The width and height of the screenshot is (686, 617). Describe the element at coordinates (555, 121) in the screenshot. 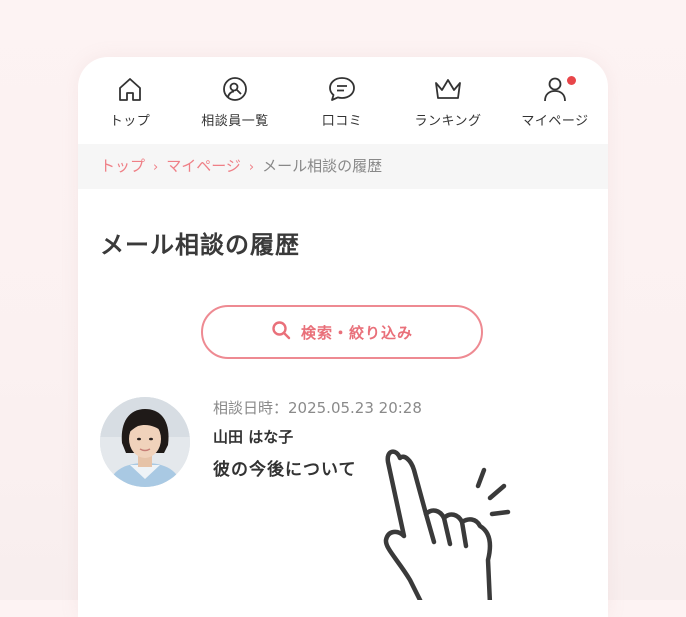

I see `nav-label: マイページ` at that location.